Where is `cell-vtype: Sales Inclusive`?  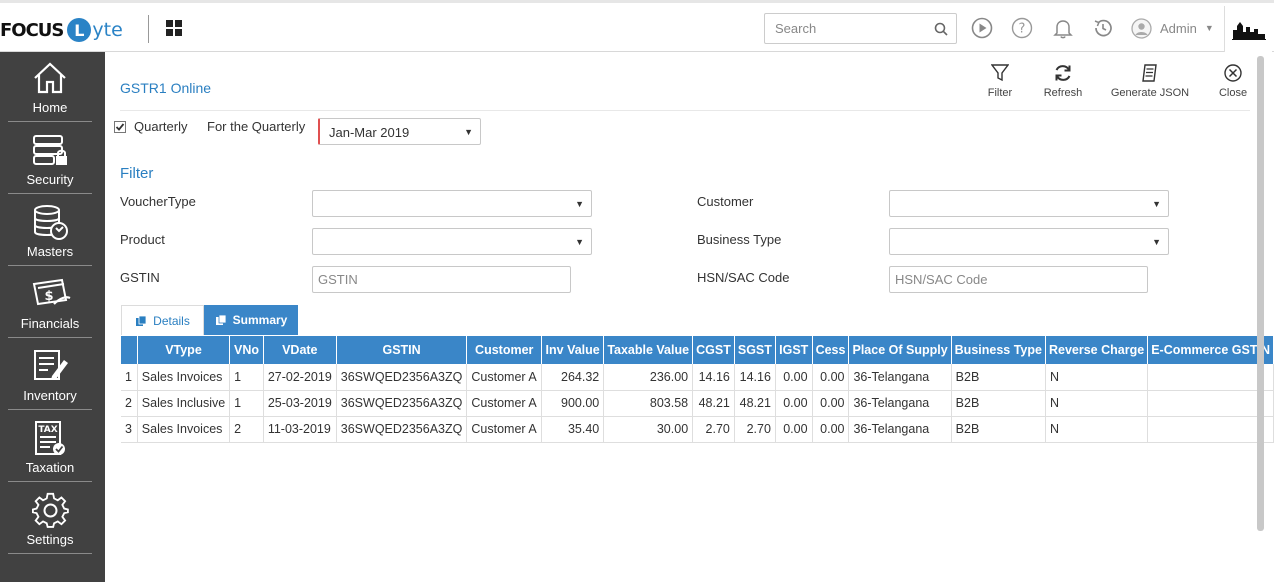 cell-vtype: Sales Inclusive is located at coordinates (184, 403).